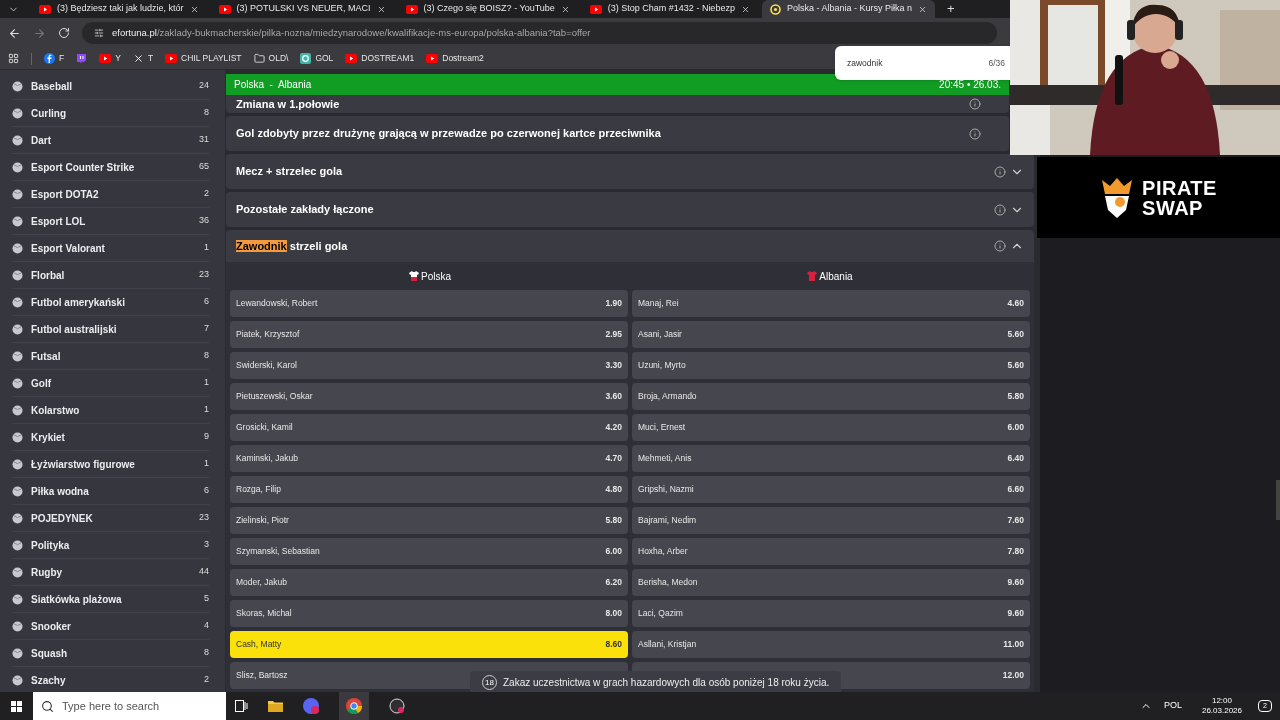  What do you see at coordinates (324, 58) in the screenshot?
I see `bookmark-label: GOL` at bounding box center [324, 58].